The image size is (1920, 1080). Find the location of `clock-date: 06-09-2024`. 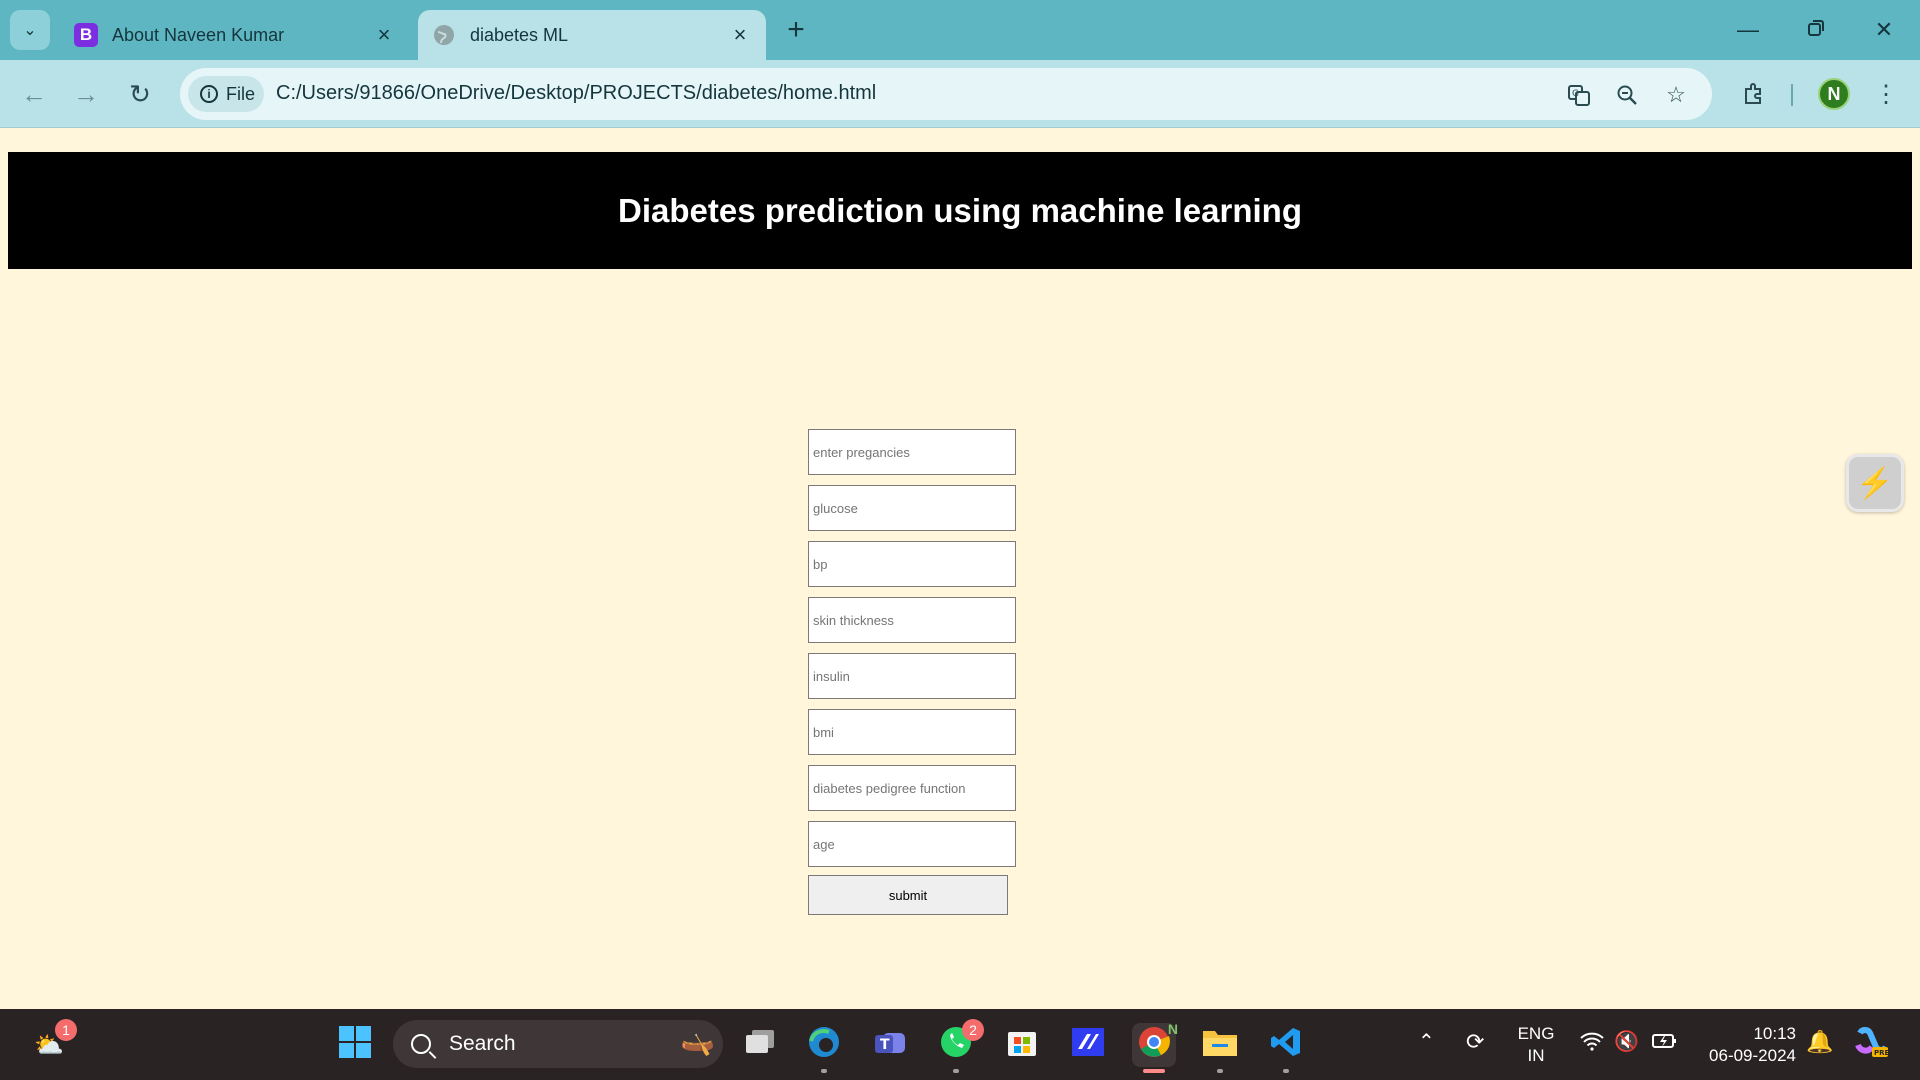

clock-date: 06-09-2024 is located at coordinates (1752, 1055).